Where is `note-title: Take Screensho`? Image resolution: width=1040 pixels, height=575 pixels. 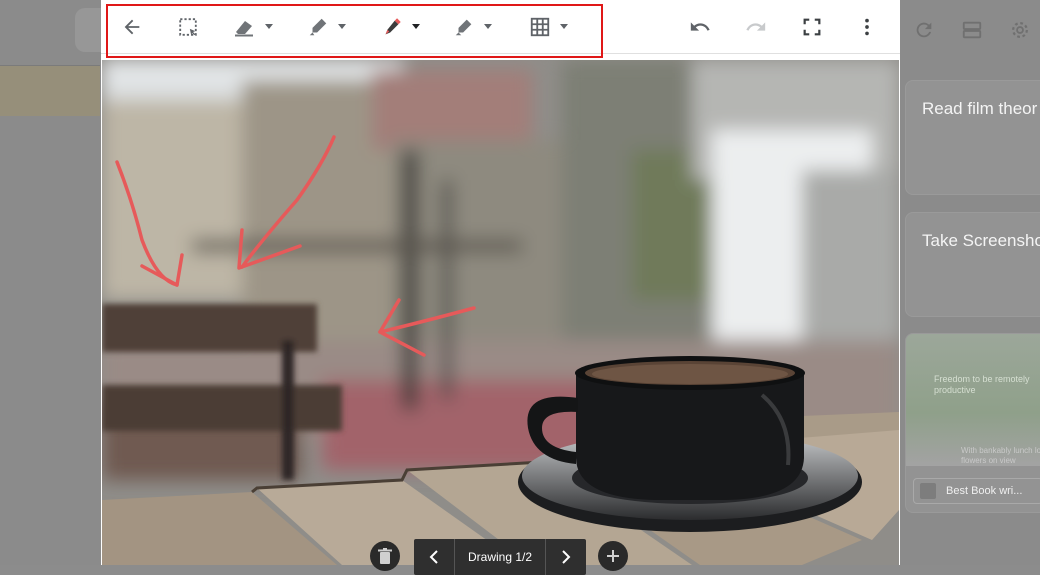
note-title: Take Screensho is located at coordinates (981, 240).